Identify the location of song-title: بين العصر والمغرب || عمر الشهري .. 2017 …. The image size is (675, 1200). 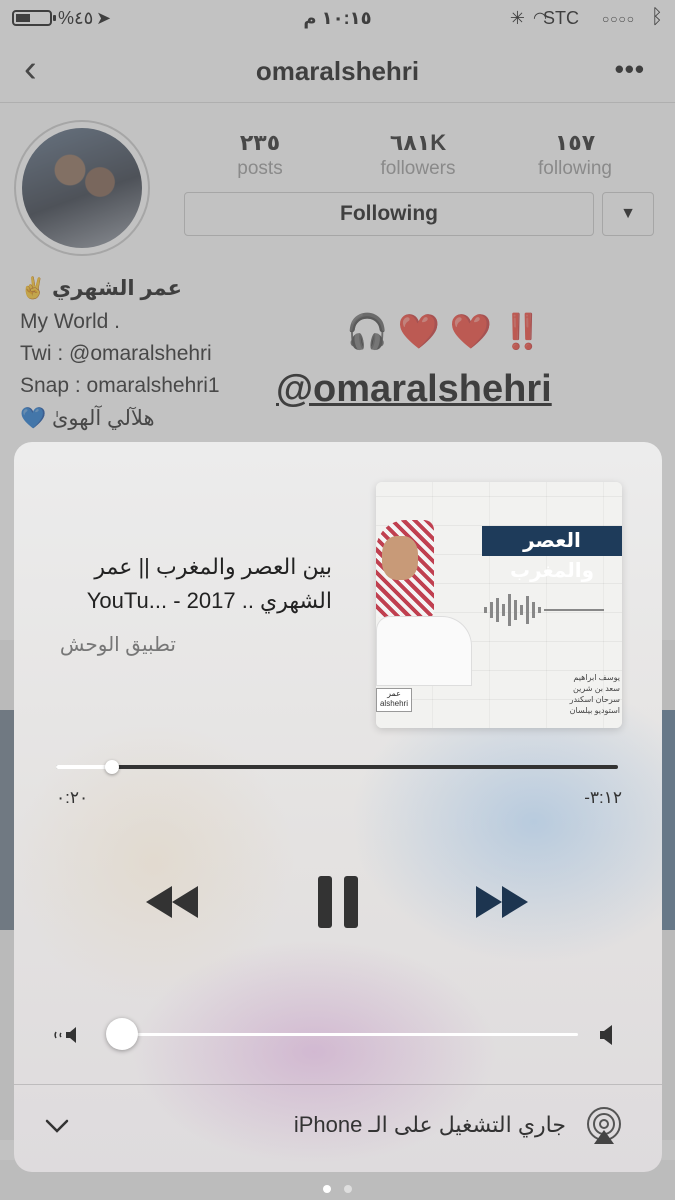
(209, 583).